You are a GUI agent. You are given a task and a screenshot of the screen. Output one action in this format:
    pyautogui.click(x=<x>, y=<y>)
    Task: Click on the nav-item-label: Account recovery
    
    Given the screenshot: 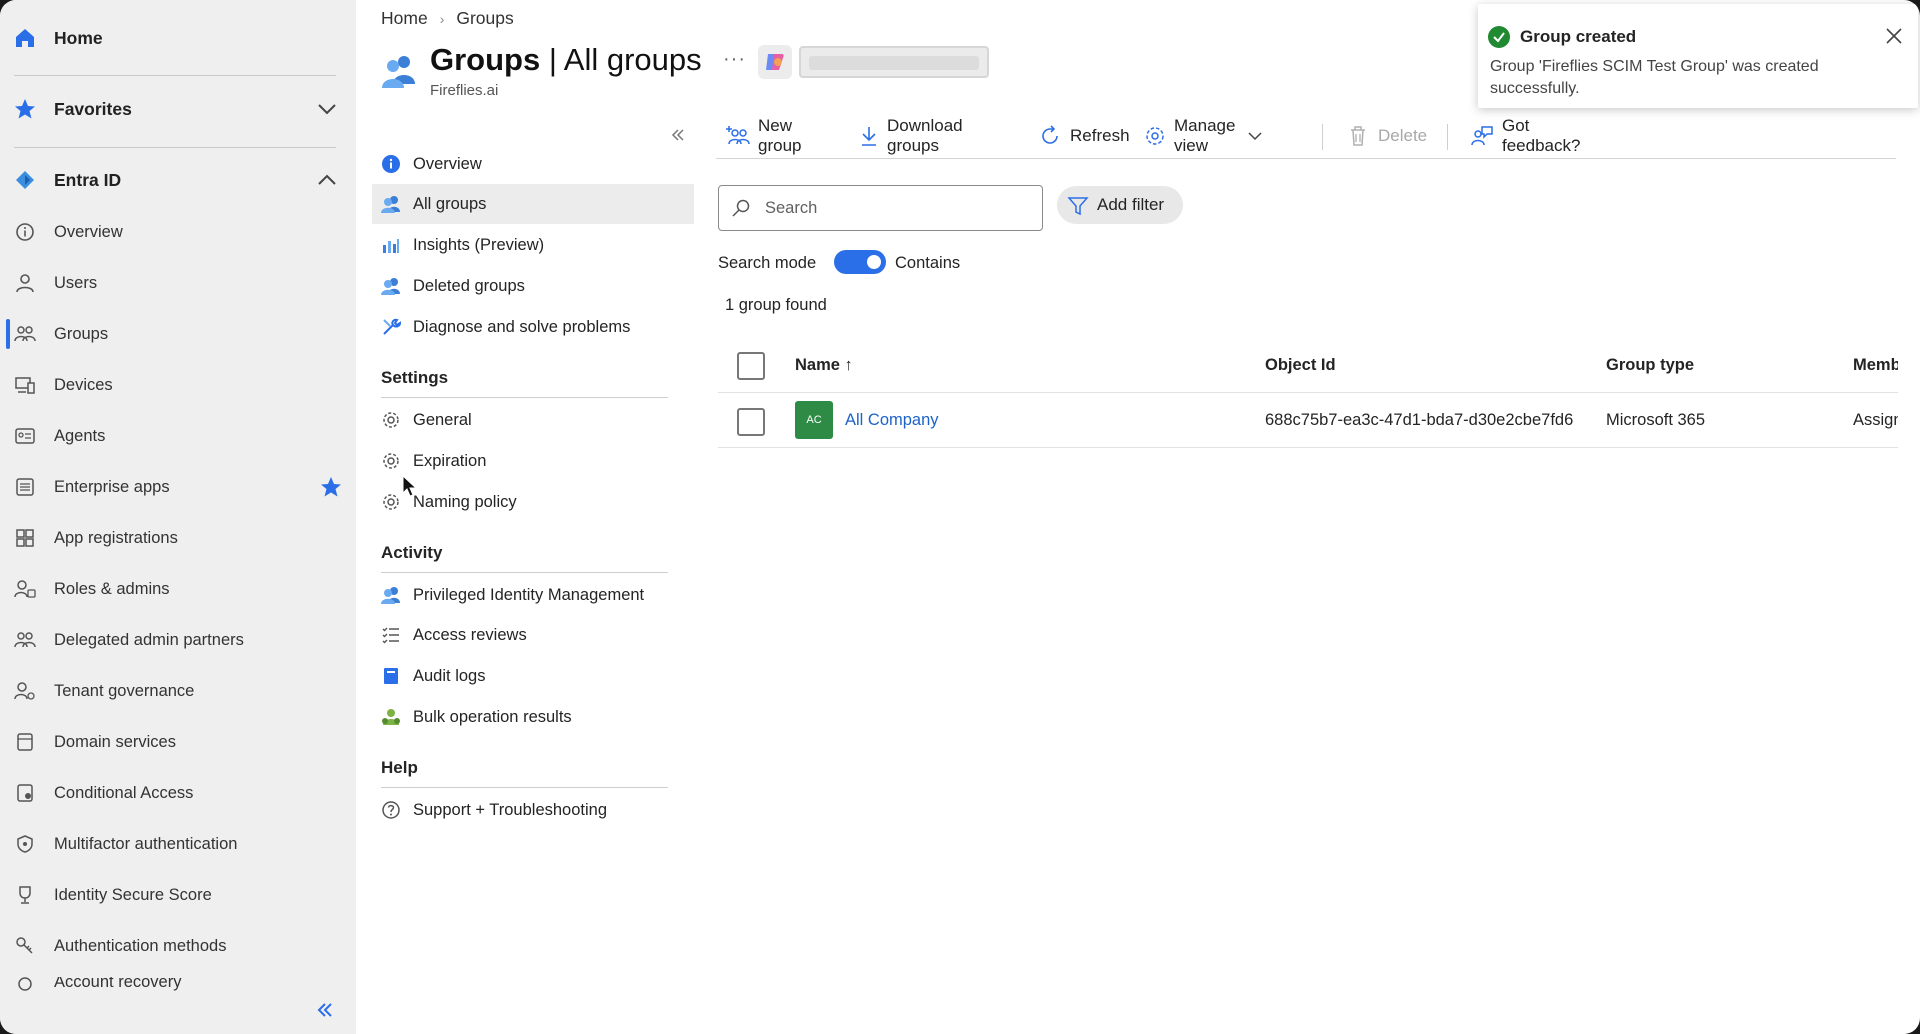 What is the action you would take?
    pyautogui.click(x=118, y=984)
    